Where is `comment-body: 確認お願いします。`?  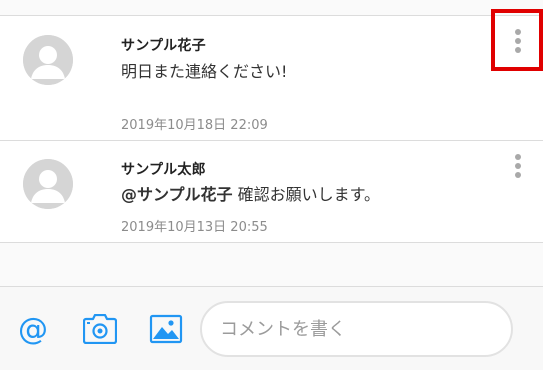 comment-body: 確認お願いします。 is located at coordinates (306, 194).